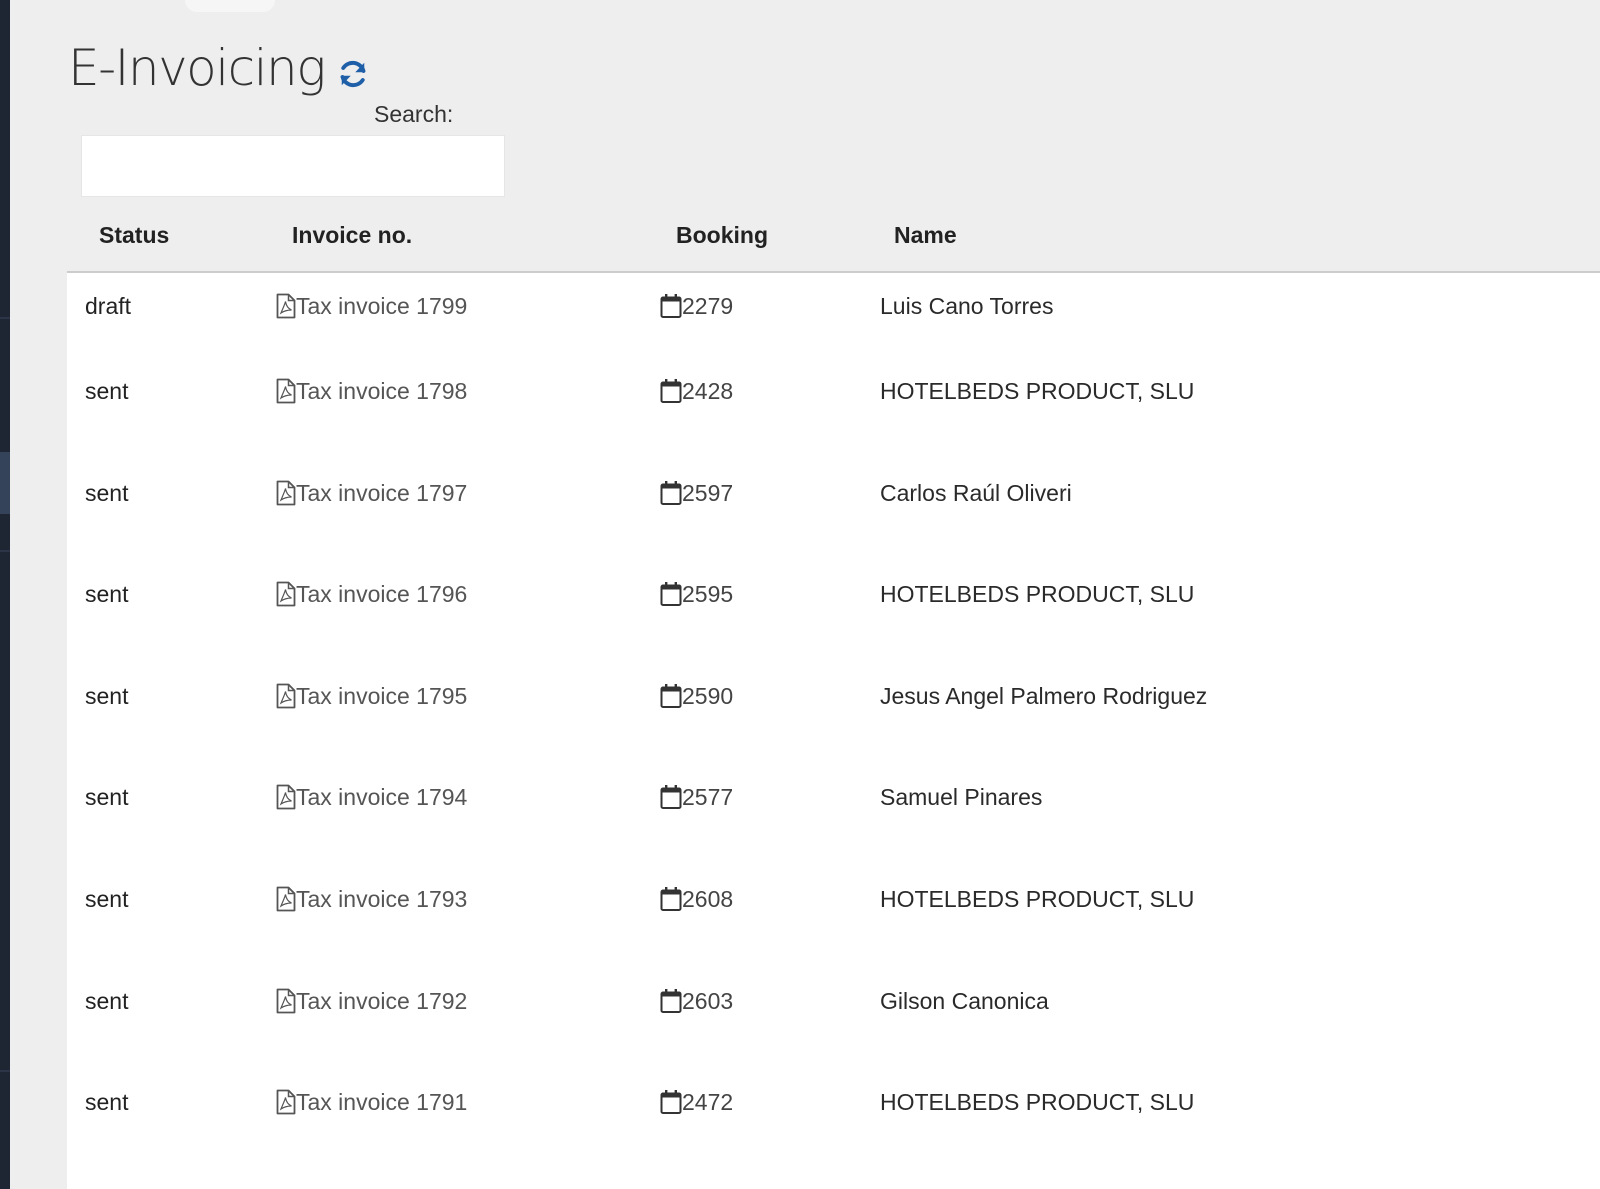 The width and height of the screenshot is (1600, 1189). I want to click on booking-number: 2279, so click(707, 306).